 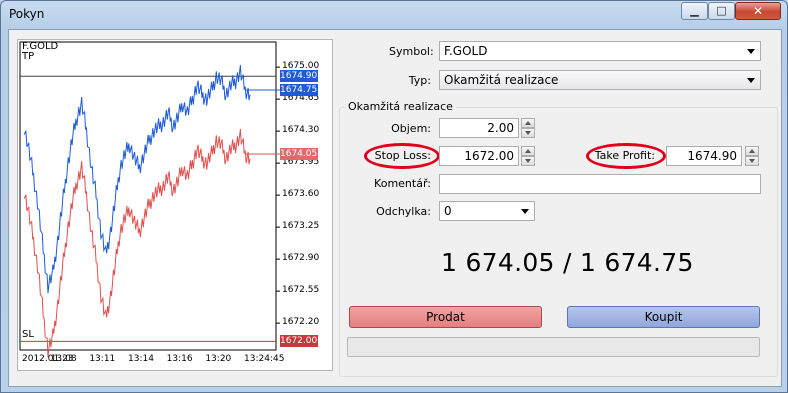 What do you see at coordinates (487, 211) in the screenshot?
I see `deviation-select: 0` at bounding box center [487, 211].